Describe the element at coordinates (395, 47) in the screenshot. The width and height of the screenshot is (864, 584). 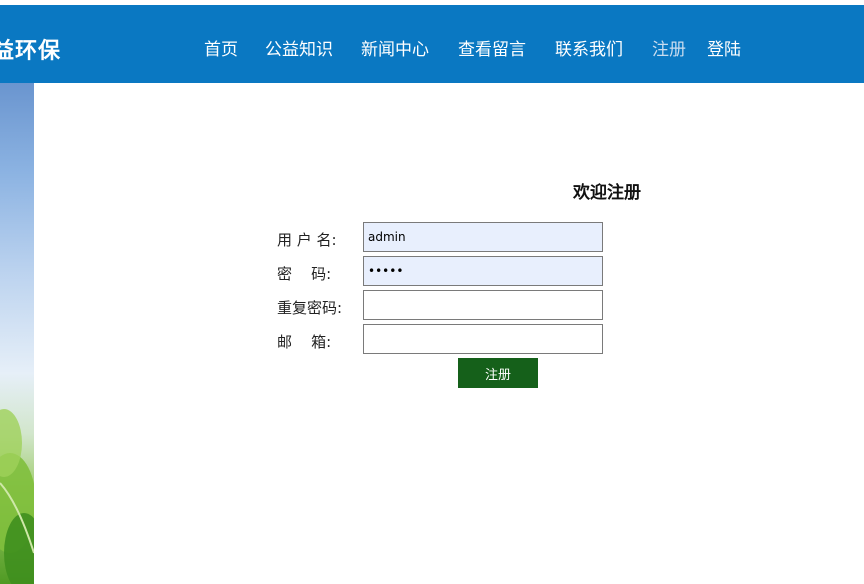
I see `nav-news: 新闻中心` at that location.